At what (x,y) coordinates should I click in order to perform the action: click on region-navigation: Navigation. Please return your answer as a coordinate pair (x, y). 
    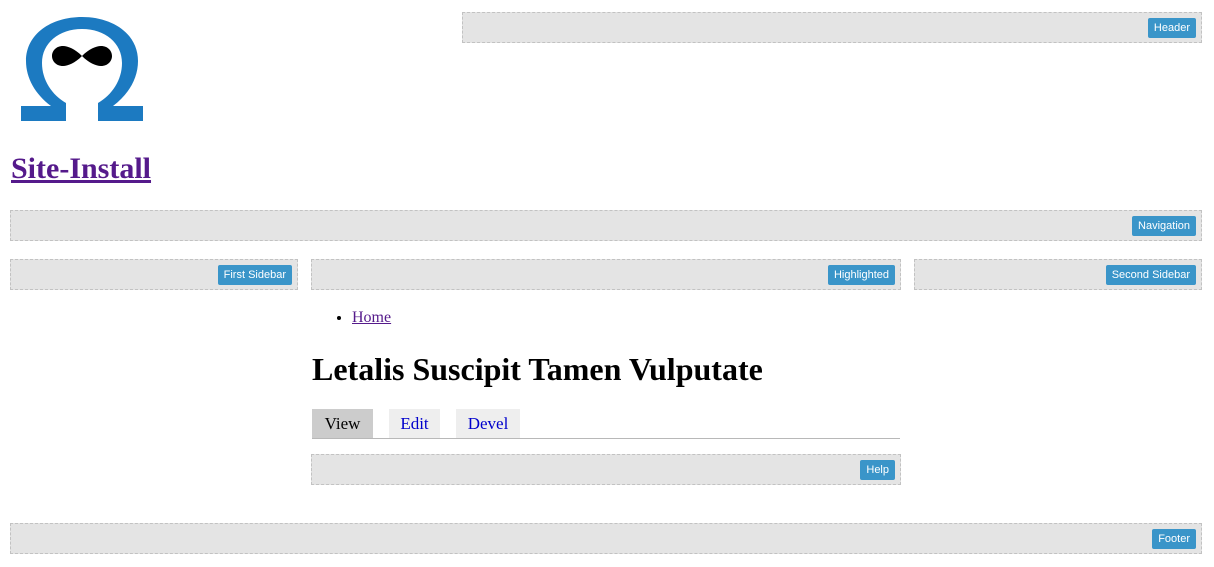
    Looking at the image, I should click on (606, 225).